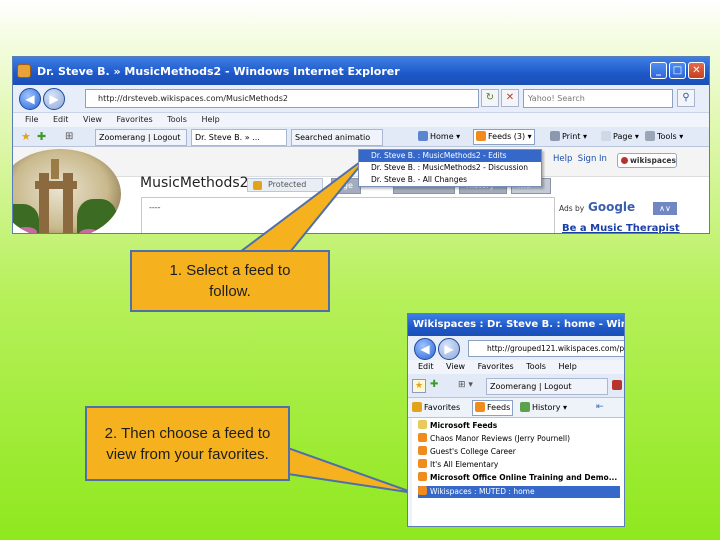  Describe the element at coordinates (455, 366) in the screenshot. I see `w2-menu-view: View` at that location.